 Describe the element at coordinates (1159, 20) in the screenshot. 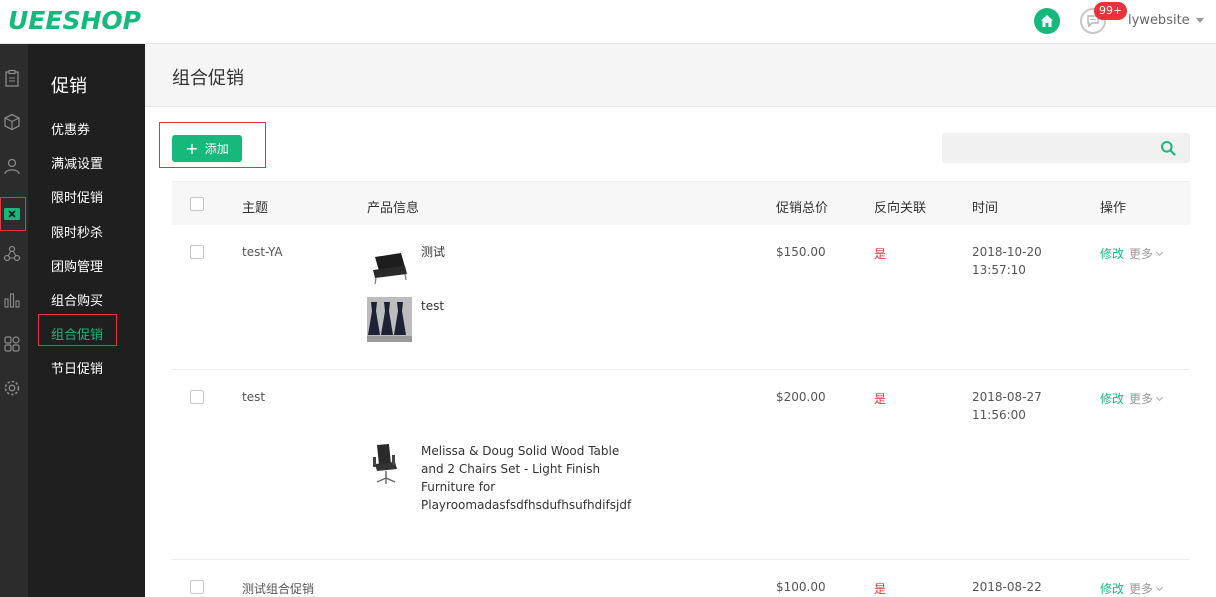

I see `username: lywebsite` at that location.